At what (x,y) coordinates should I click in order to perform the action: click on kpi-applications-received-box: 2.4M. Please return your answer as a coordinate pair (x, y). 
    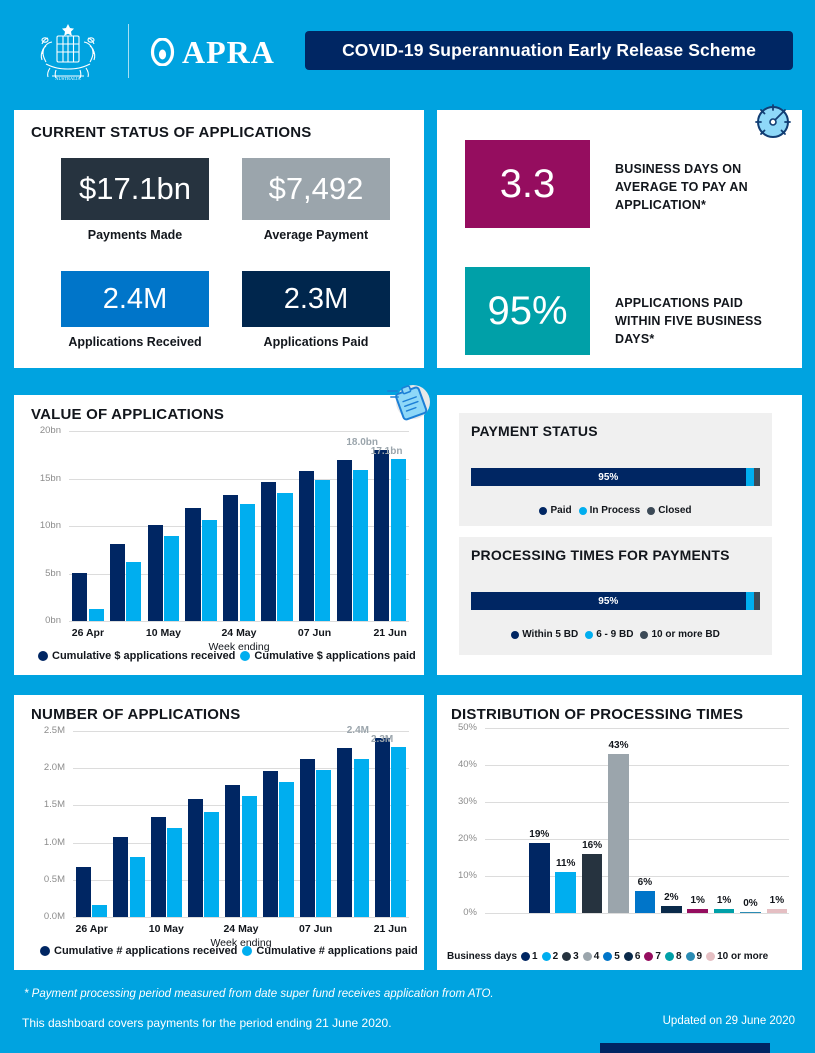
    Looking at the image, I should click on (135, 299).